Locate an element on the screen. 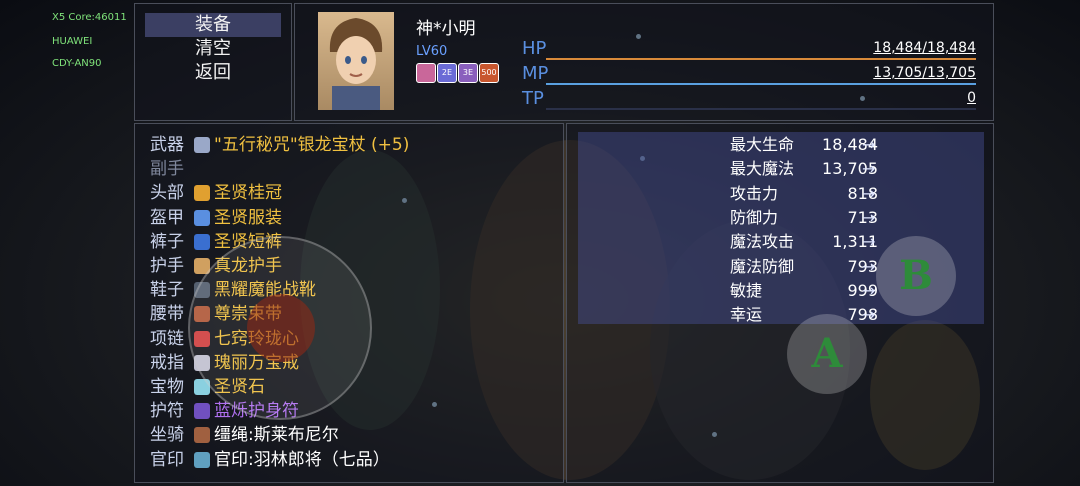 The image size is (1080, 486). amulet-icon is located at coordinates (202, 411).